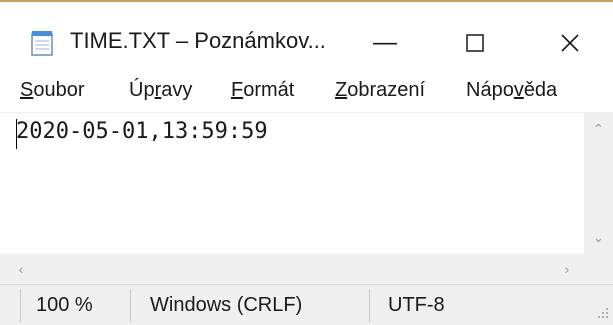 The image size is (613, 325). I want to click on menu-upravy: Úpravy, so click(160, 90).